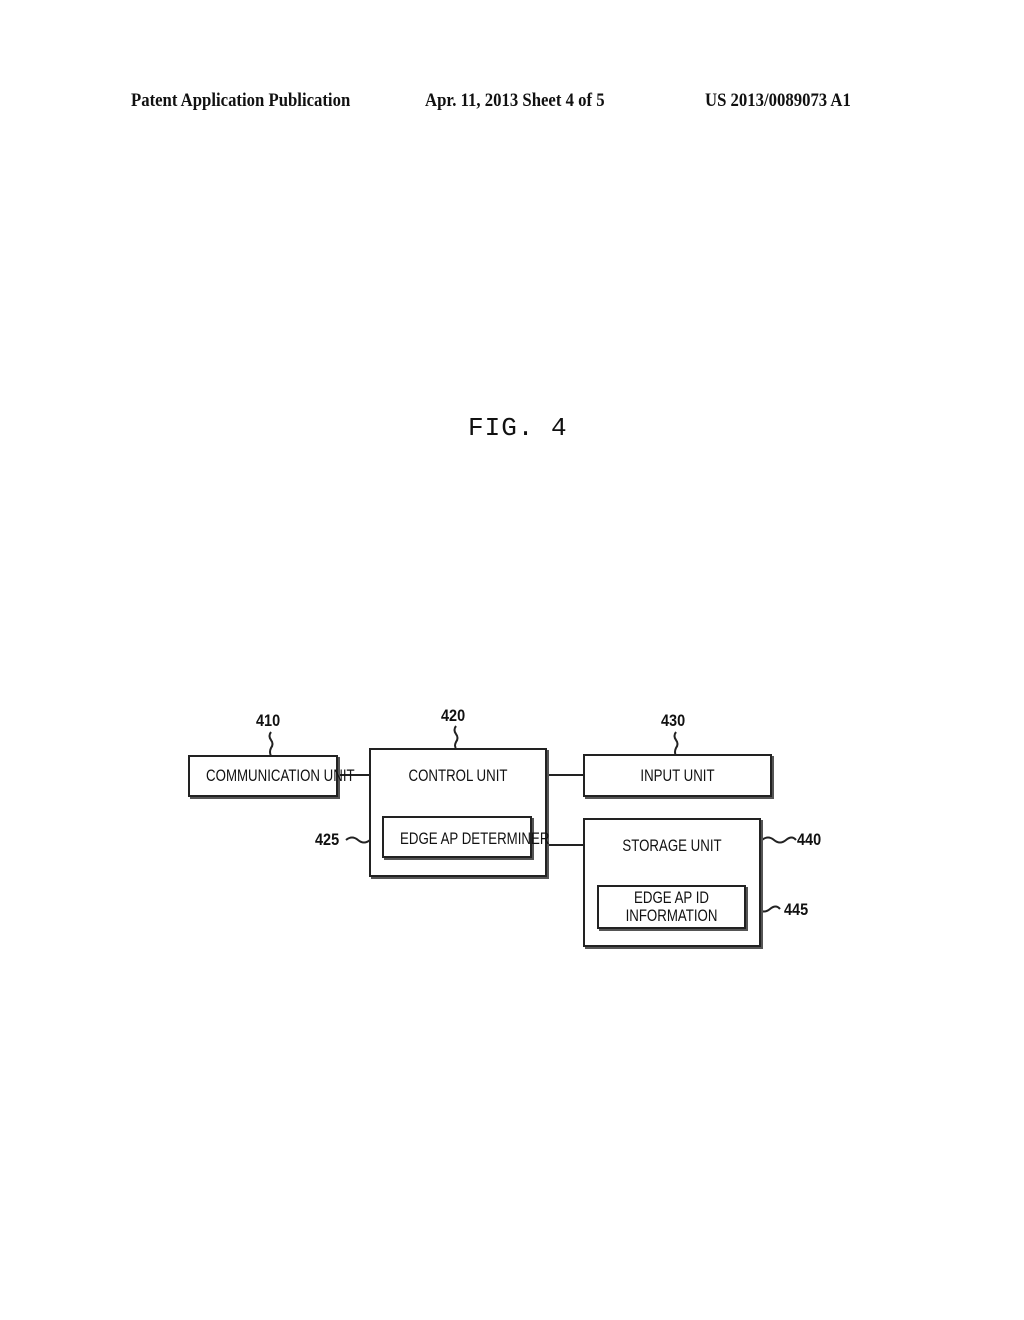 The width and height of the screenshot is (1024, 1320). Describe the element at coordinates (673, 720) in the screenshot. I see `ref-430: 430` at that location.